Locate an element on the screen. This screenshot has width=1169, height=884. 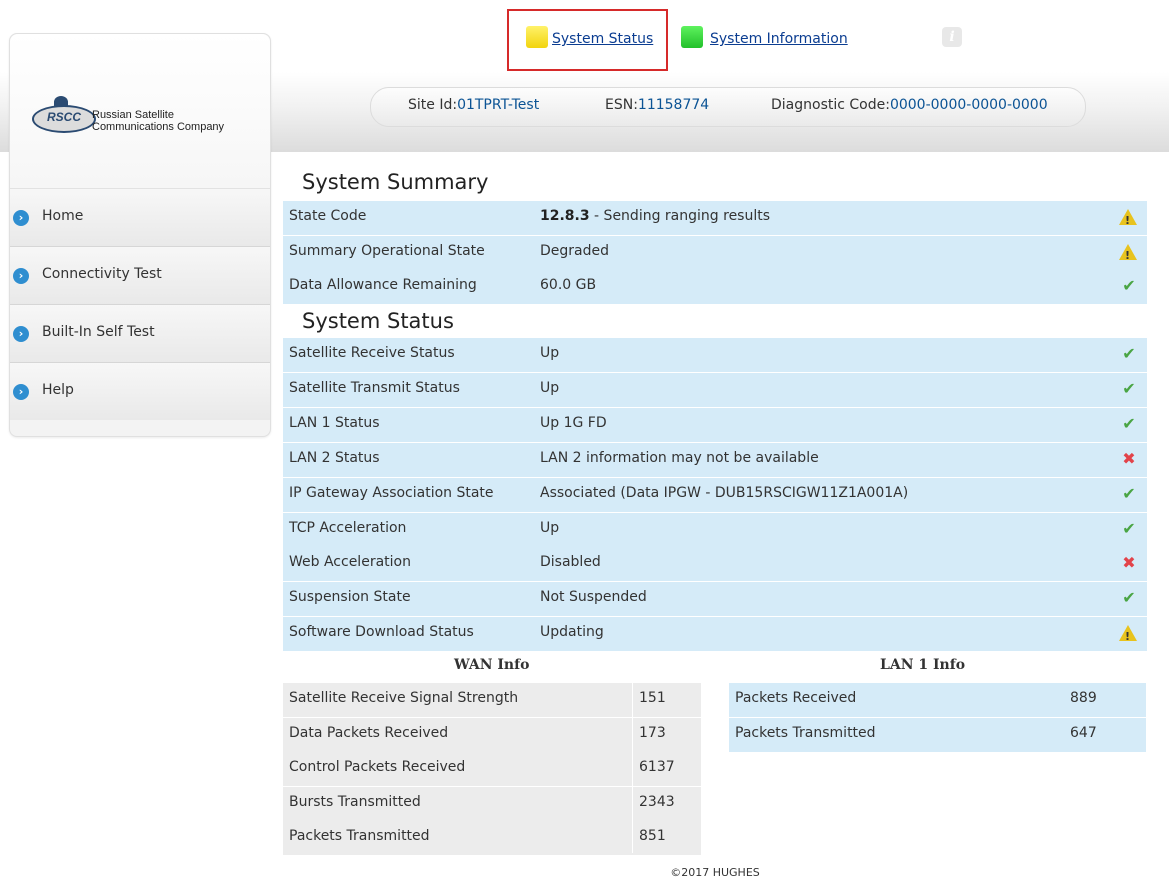
sidebar-item-built-in-self-test: › Built-In Self Test is located at coordinates (140, 334).